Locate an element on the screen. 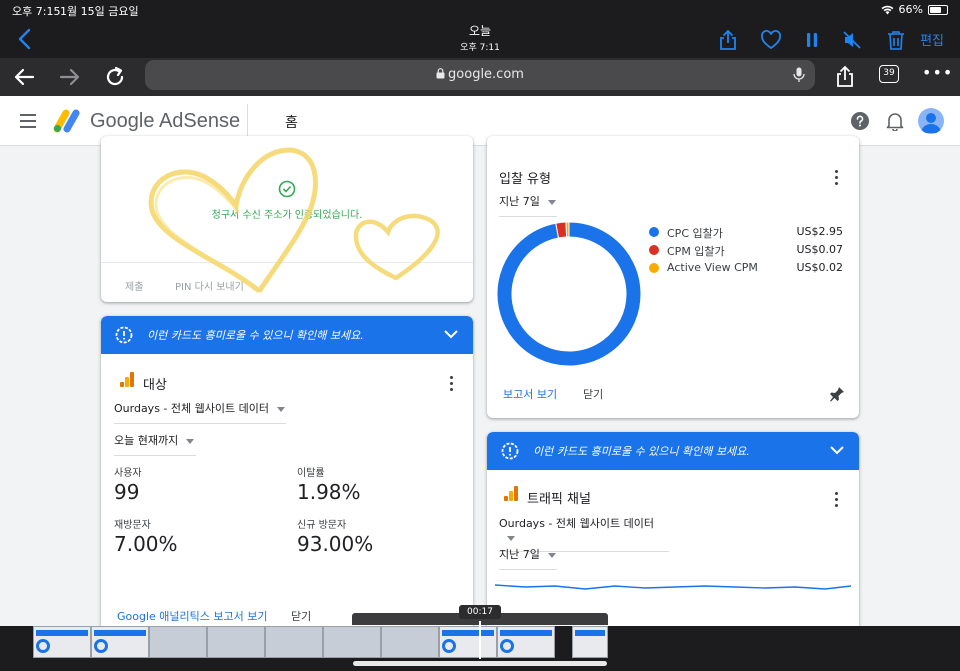  legend-value: US$0.02 is located at coordinates (819, 267).